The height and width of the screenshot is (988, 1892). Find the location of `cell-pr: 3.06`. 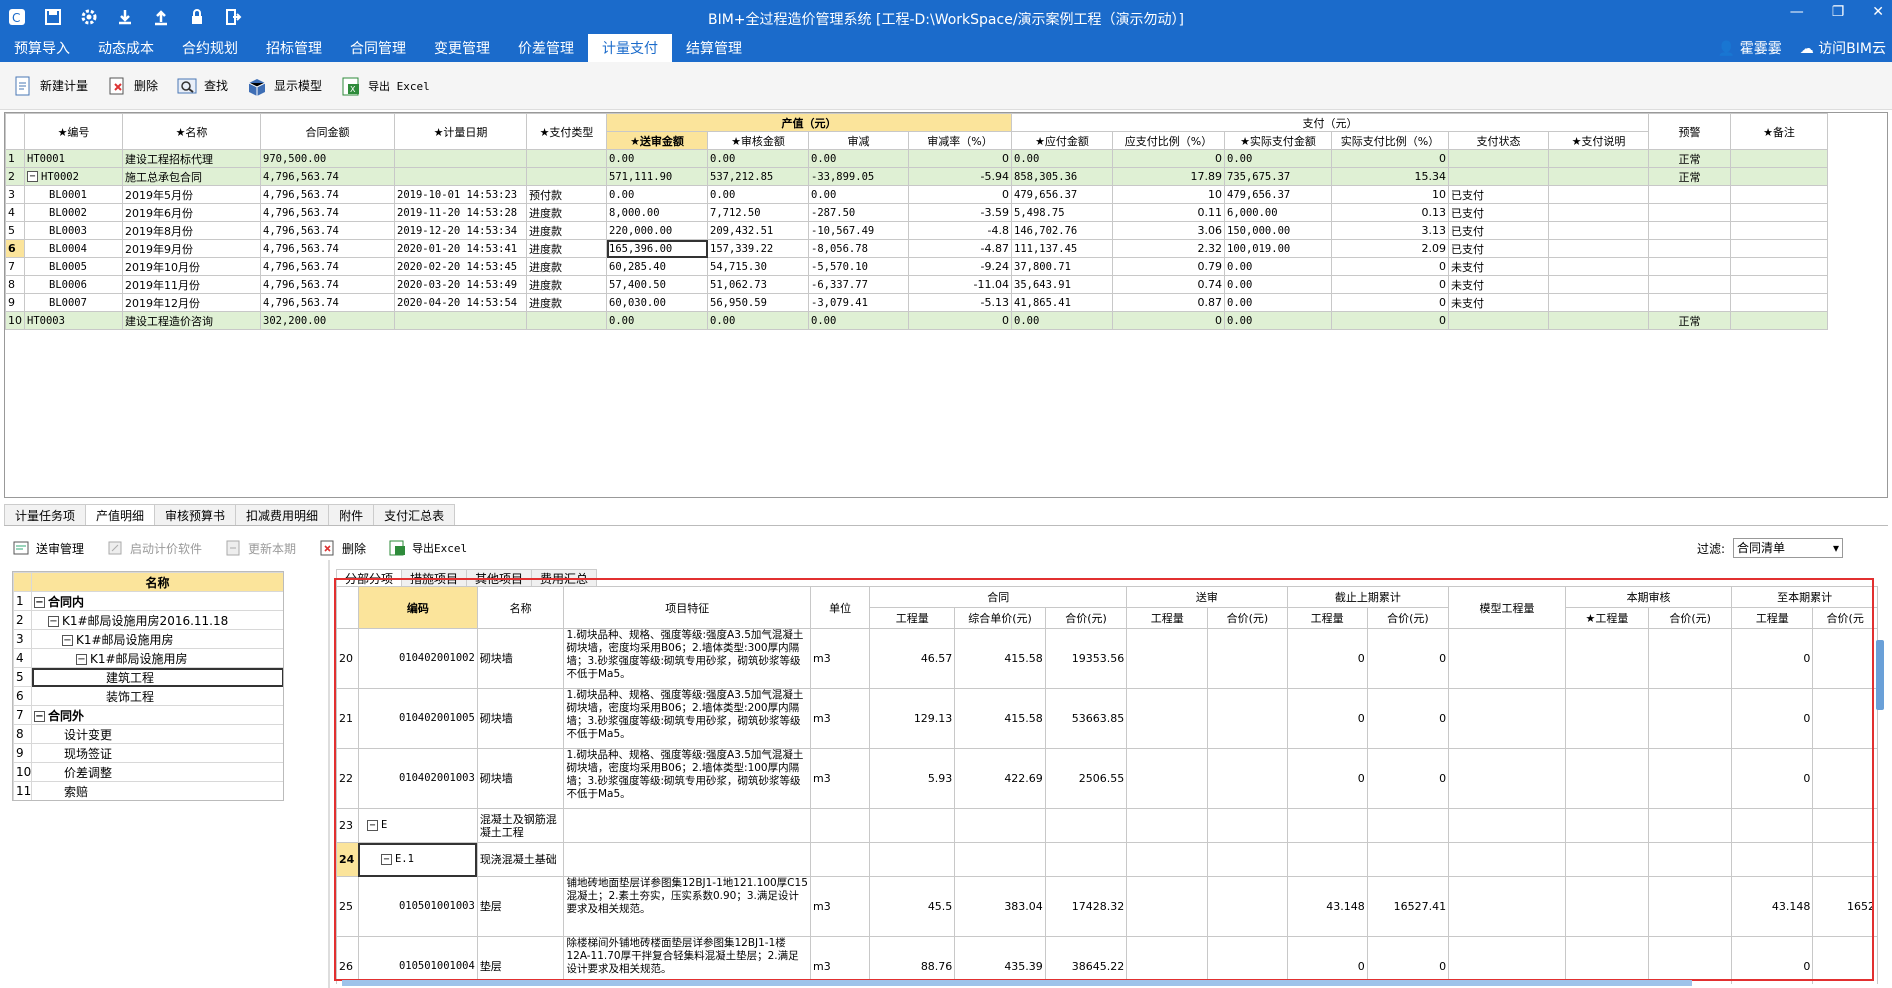

cell-pr: 3.06 is located at coordinates (1168, 230).